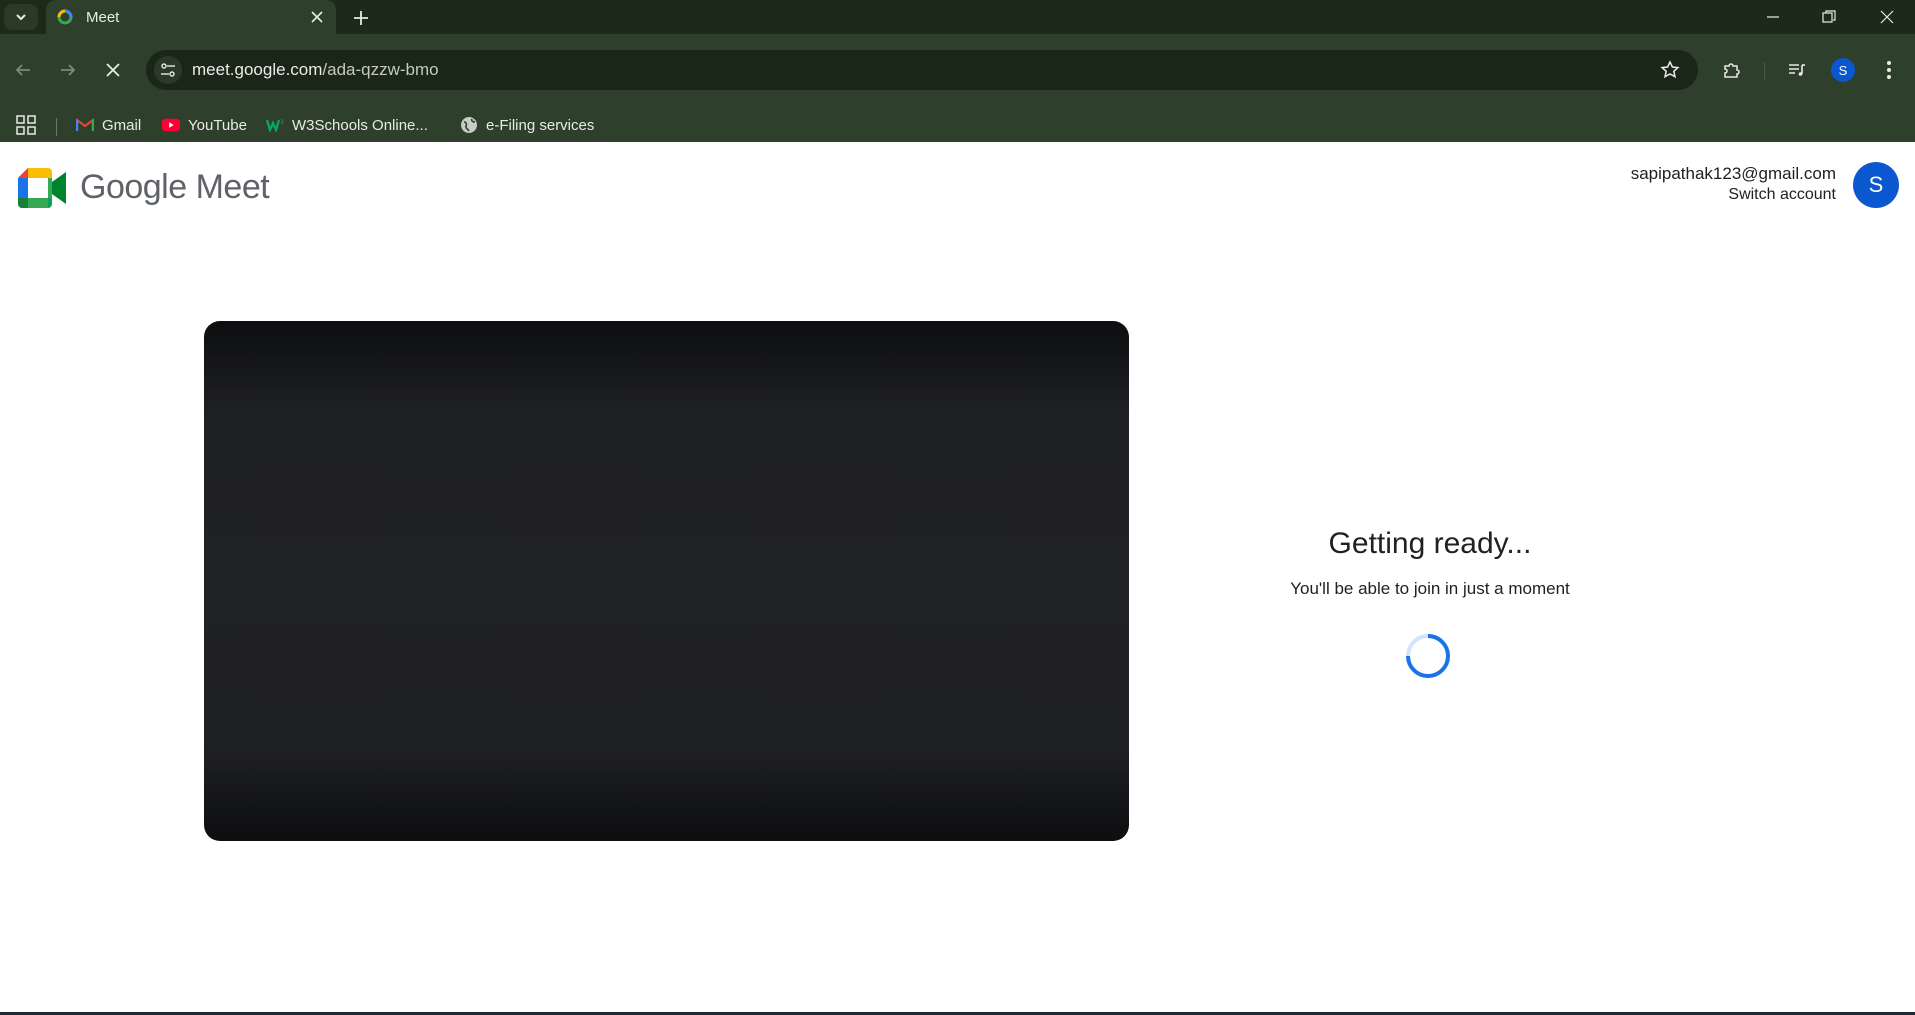 This screenshot has width=1915, height=1015. I want to click on forward-button, so click(68, 70).